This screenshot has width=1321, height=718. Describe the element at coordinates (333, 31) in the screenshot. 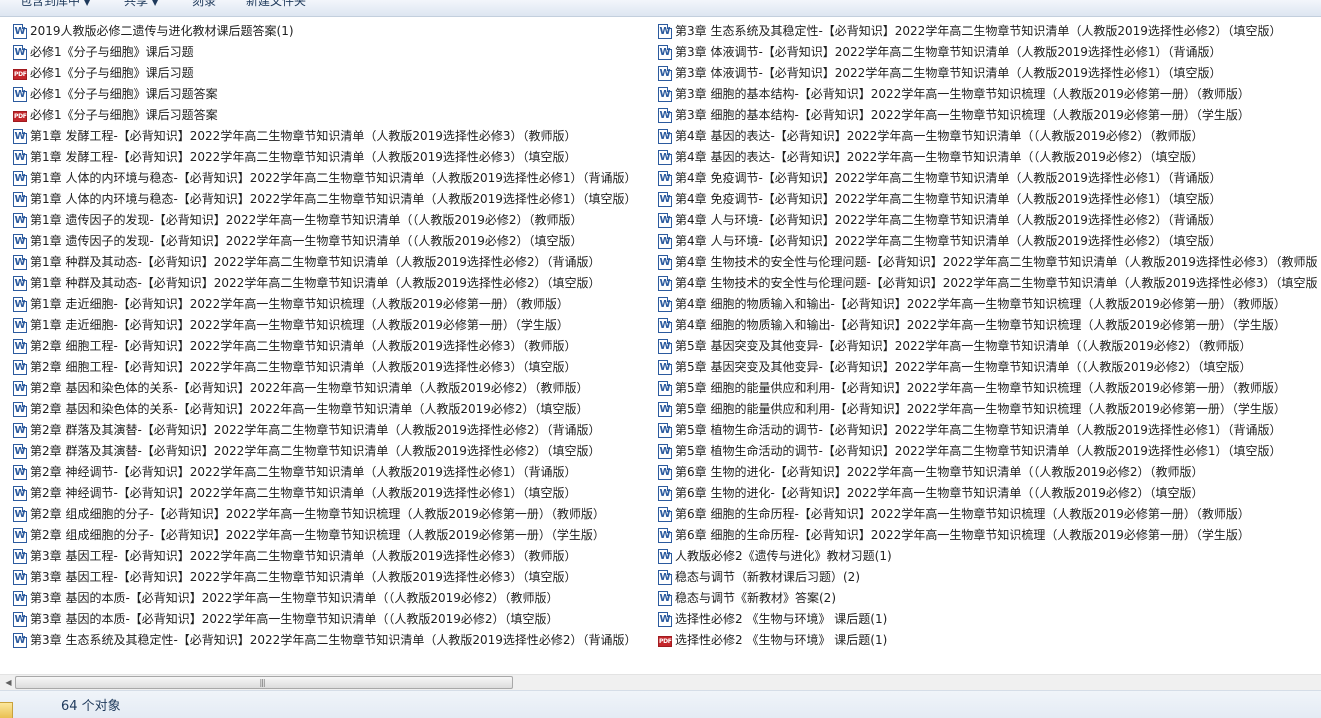

I see `file-item: 2019人教版必修二遗传与进化教材课后题答案(1)` at that location.